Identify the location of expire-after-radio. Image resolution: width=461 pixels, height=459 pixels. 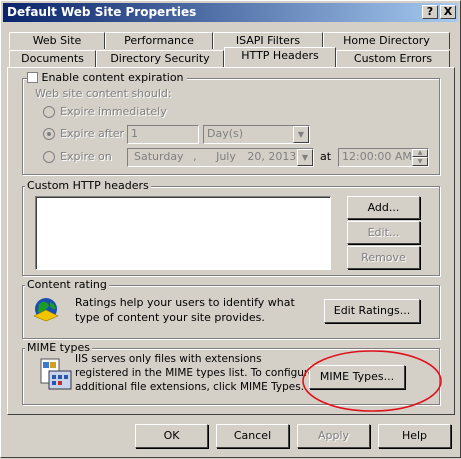
(49, 134).